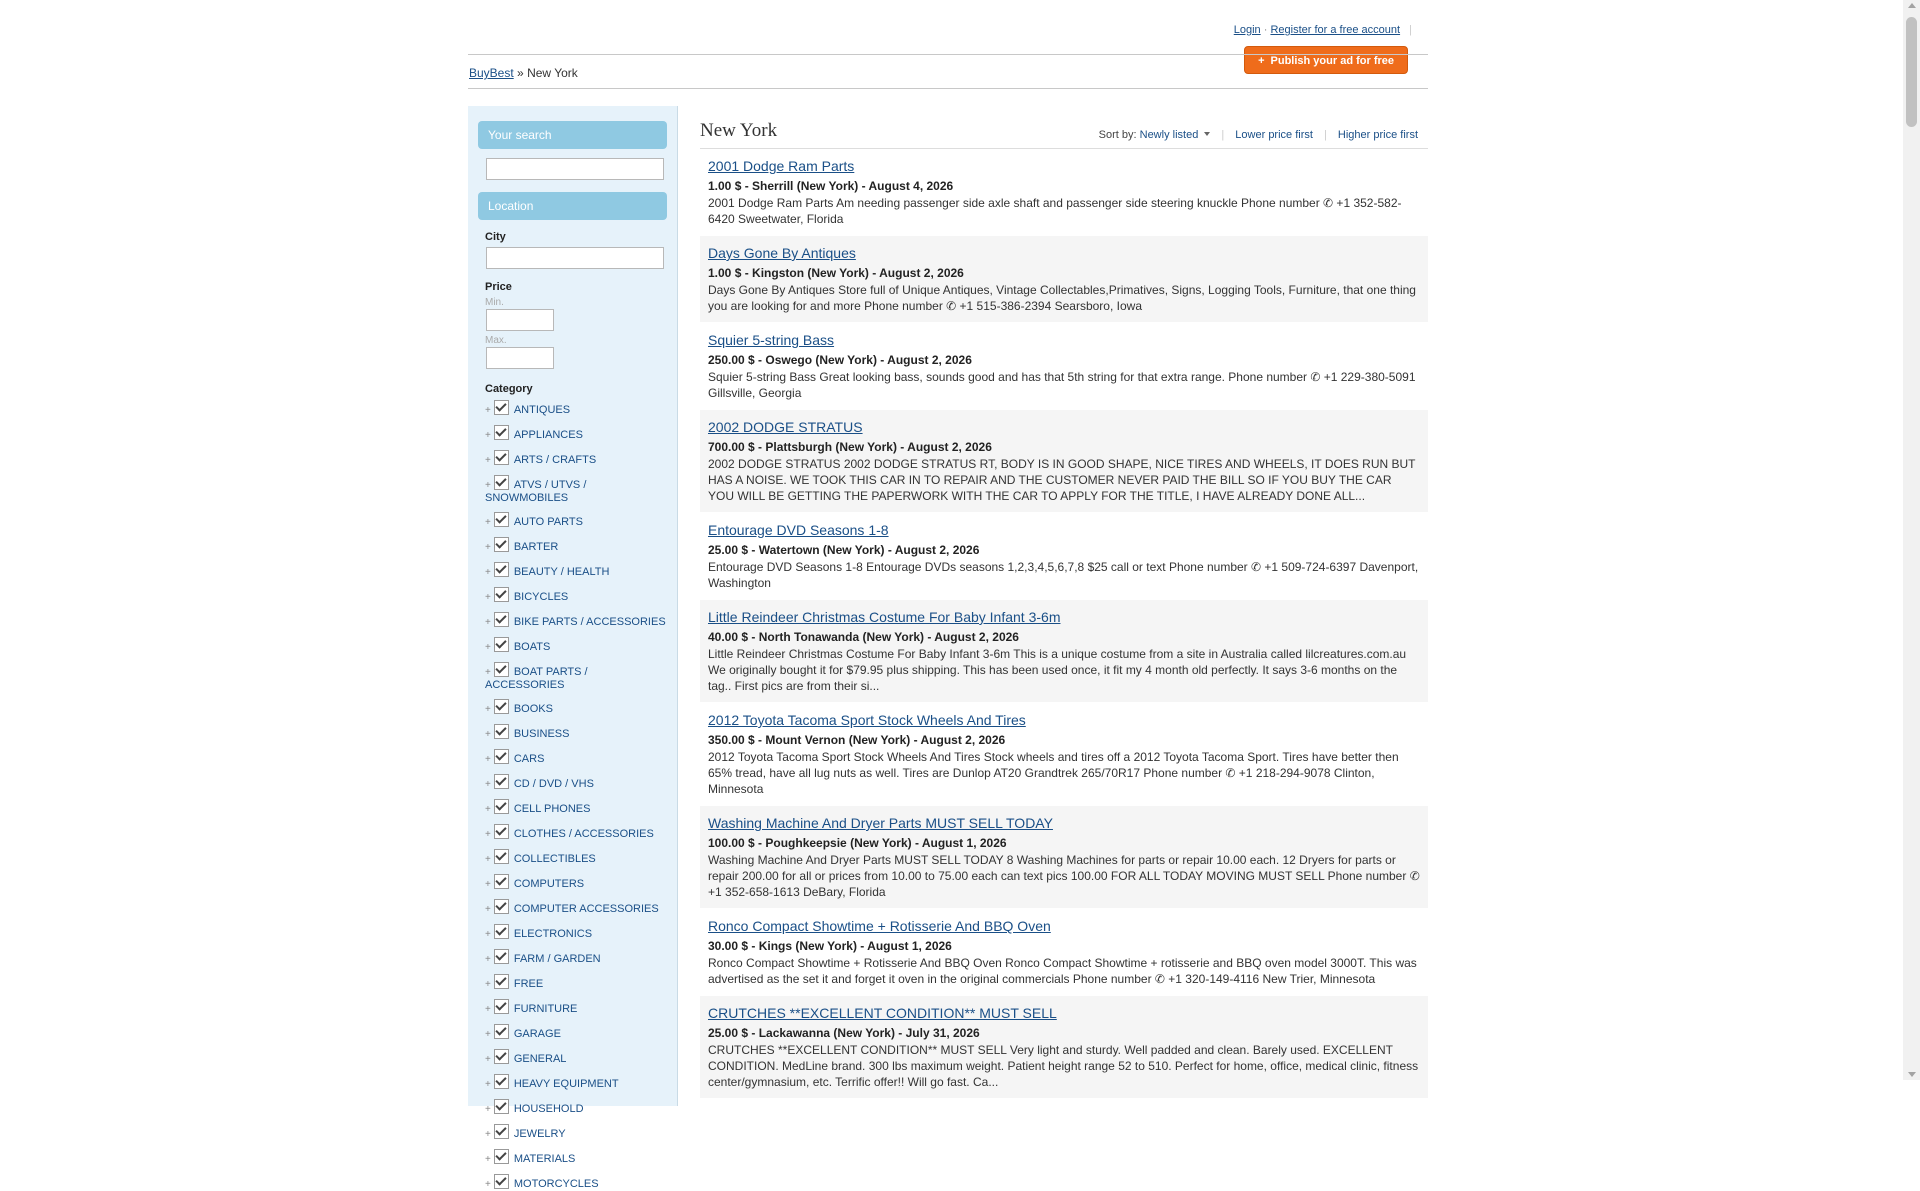 Image resolution: width=1920 pixels, height=1191 pixels. What do you see at coordinates (771, 340) in the screenshot?
I see `listing-title-link: Squier 5-string Bass` at bounding box center [771, 340].